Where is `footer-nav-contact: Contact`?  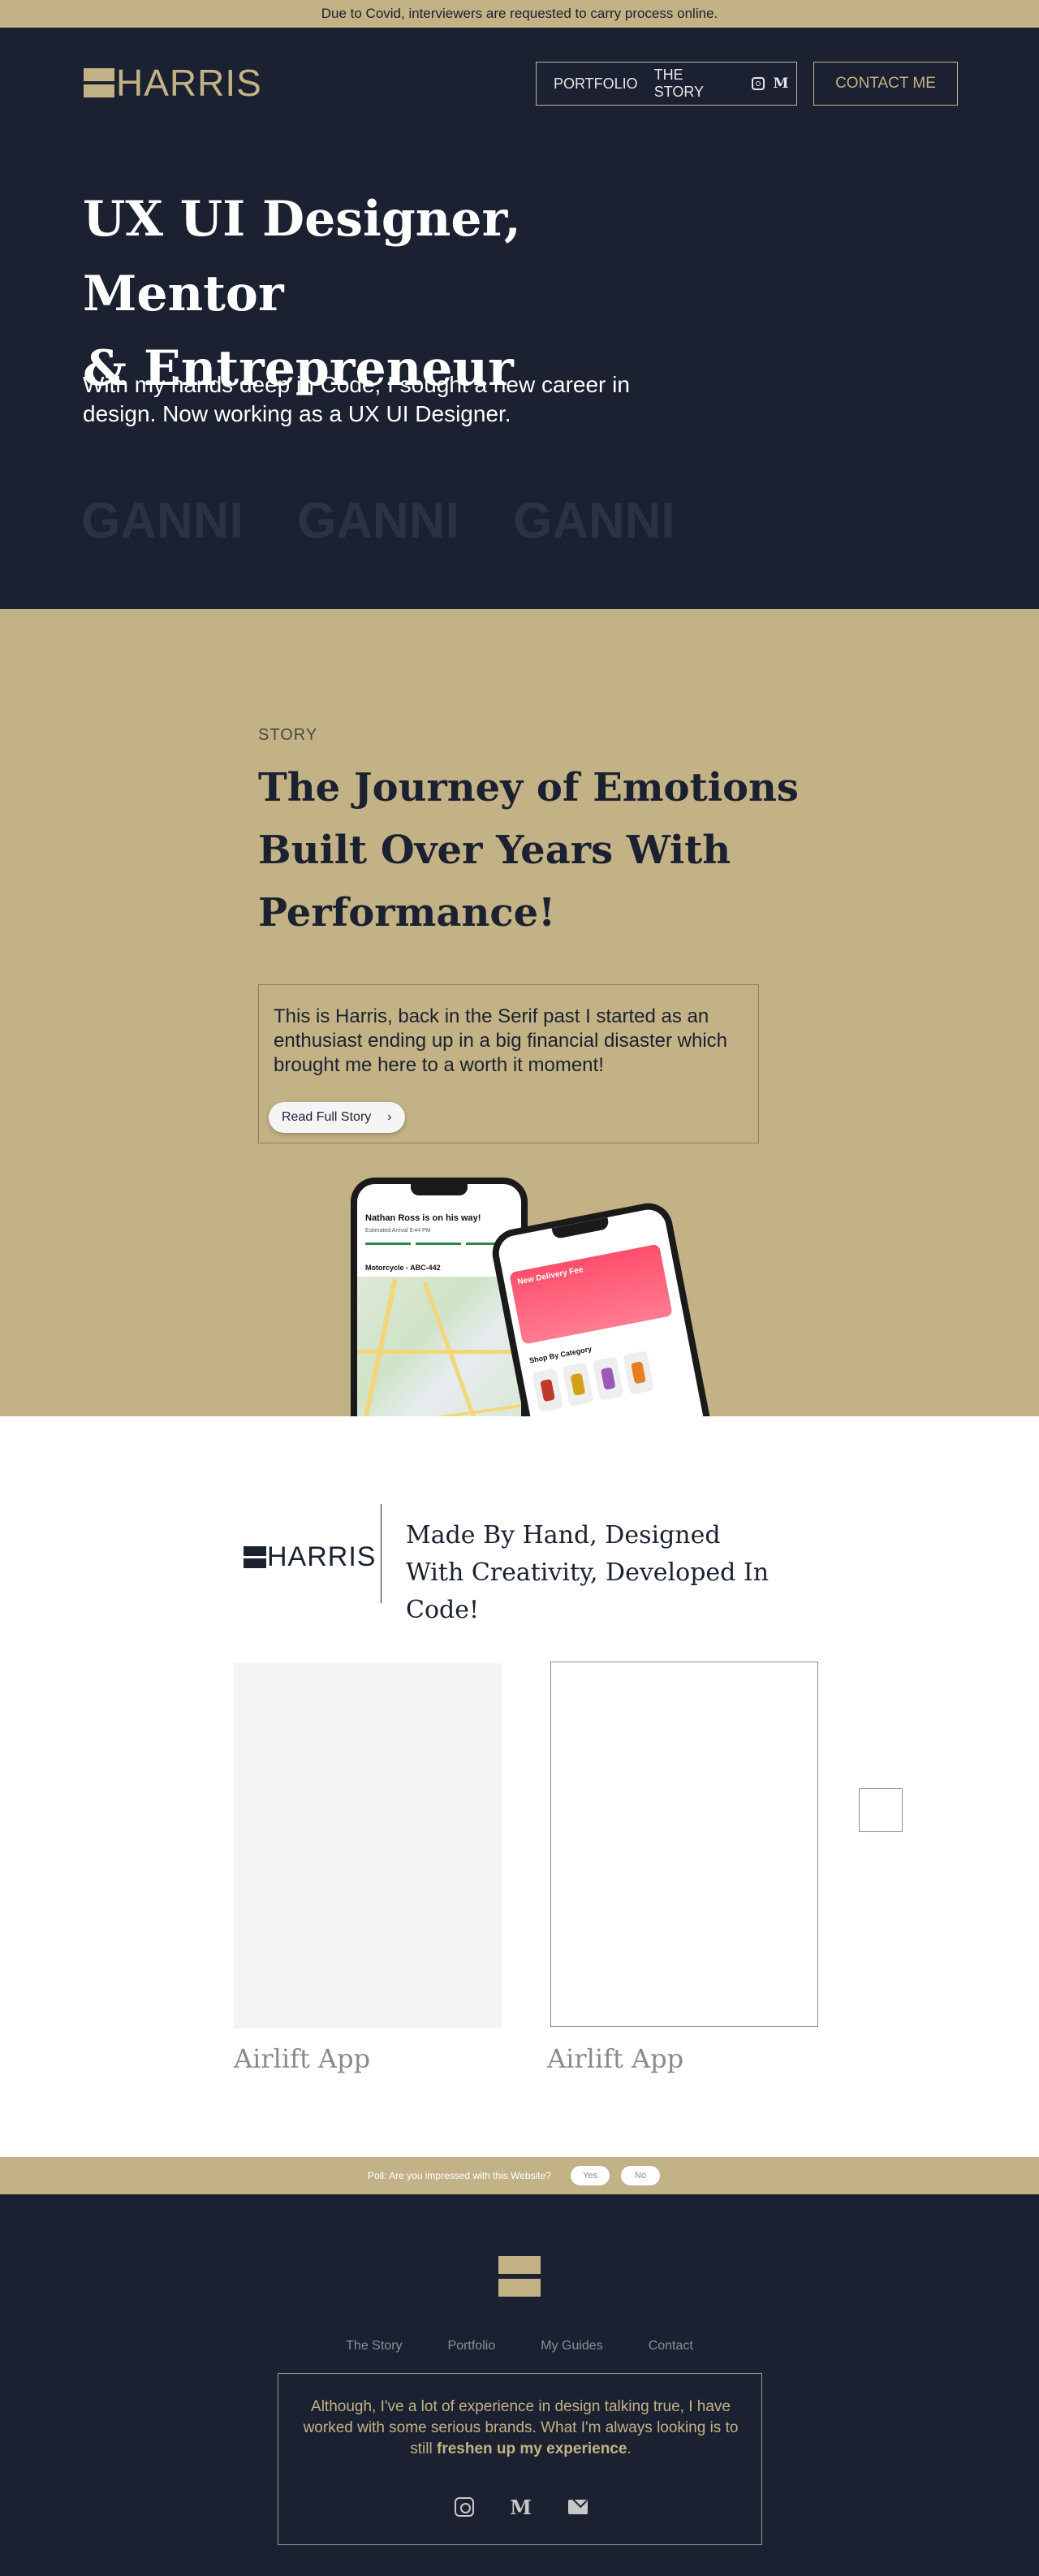 footer-nav-contact: Contact is located at coordinates (671, 2346).